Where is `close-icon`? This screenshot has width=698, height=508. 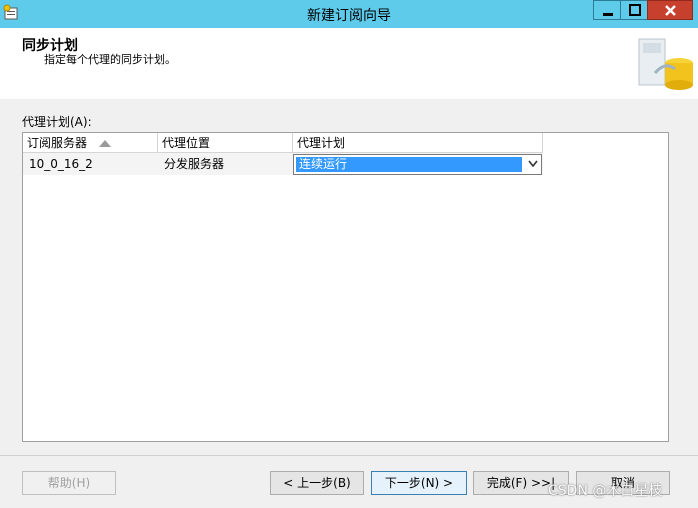 close-icon is located at coordinates (670, 10).